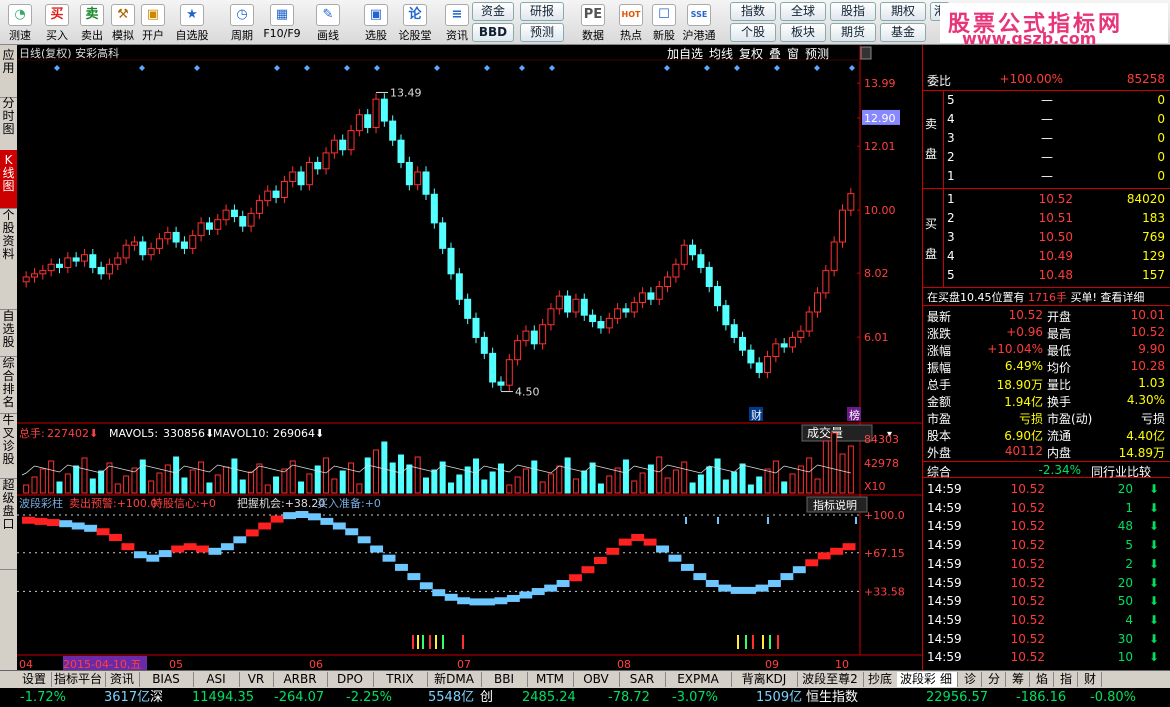 This screenshot has width=1170, height=707. What do you see at coordinates (282, 22) in the screenshot?
I see `toolbar-f10: ▦ F10/F9` at bounding box center [282, 22].